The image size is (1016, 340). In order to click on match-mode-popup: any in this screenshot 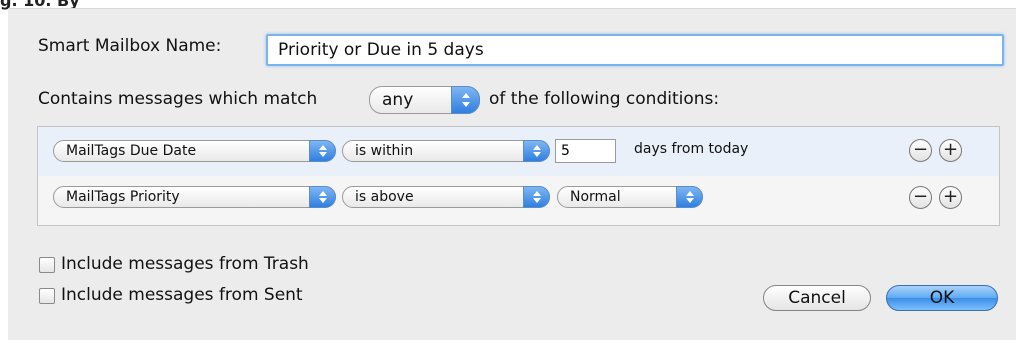, I will do `click(424, 100)`.